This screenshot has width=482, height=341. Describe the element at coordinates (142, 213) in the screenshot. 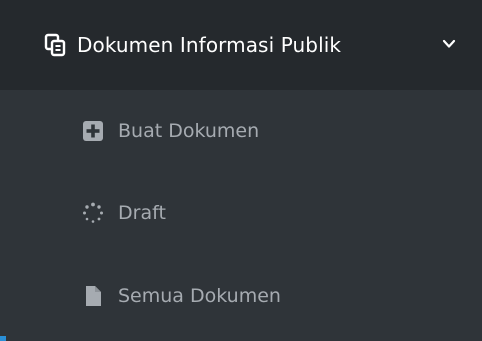

I see `submenu-item-label: Draft` at that location.